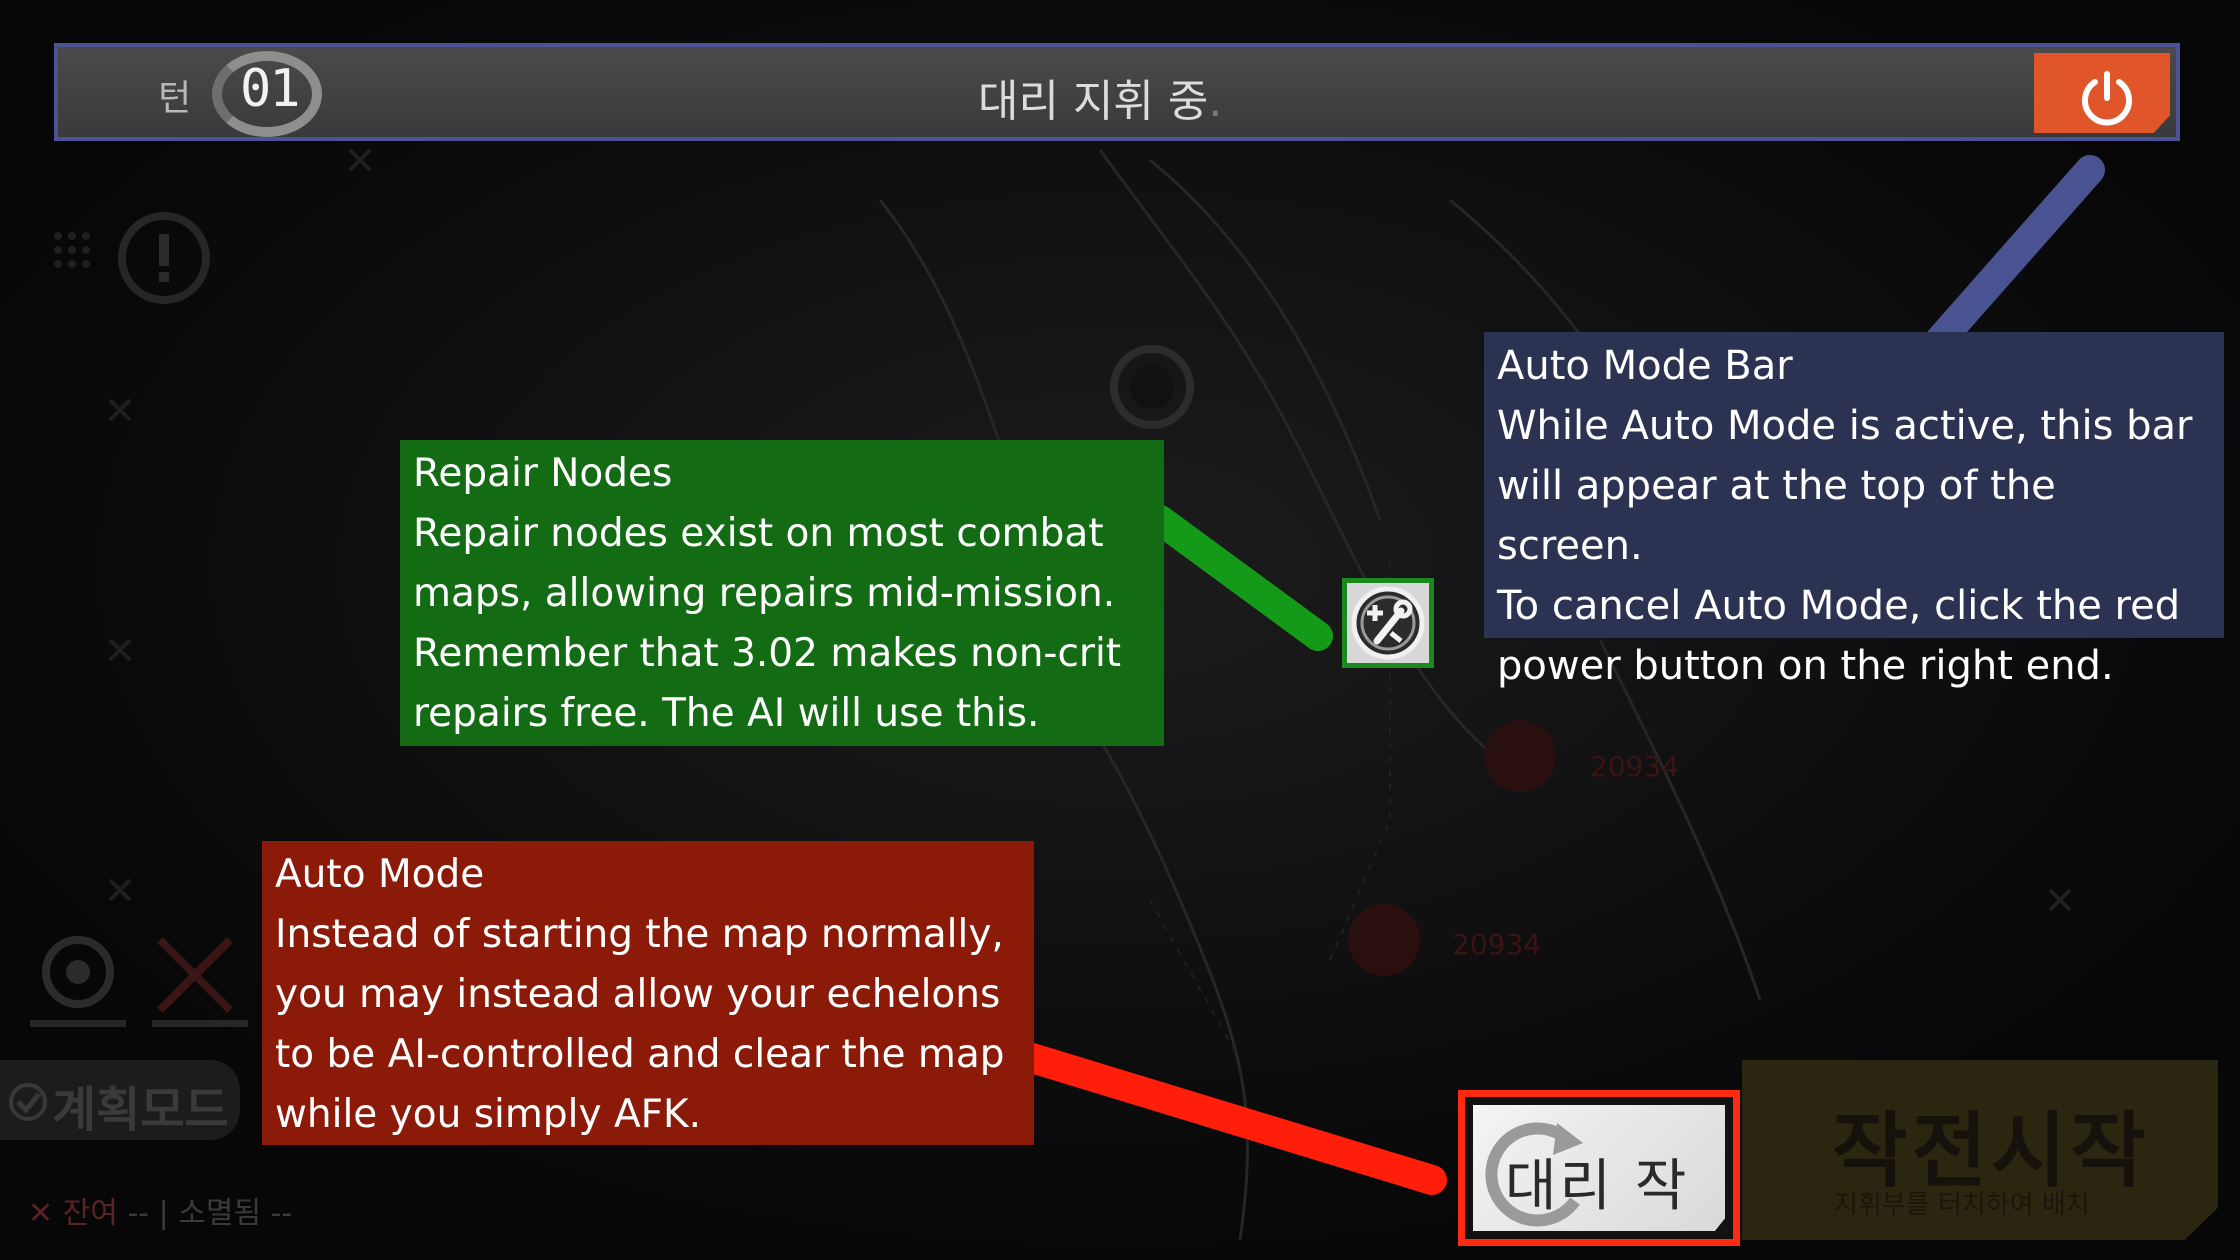 The width and height of the screenshot is (2240, 1260). What do you see at coordinates (543, 473) in the screenshot?
I see `repair-nodes-title: Repair Nodes` at bounding box center [543, 473].